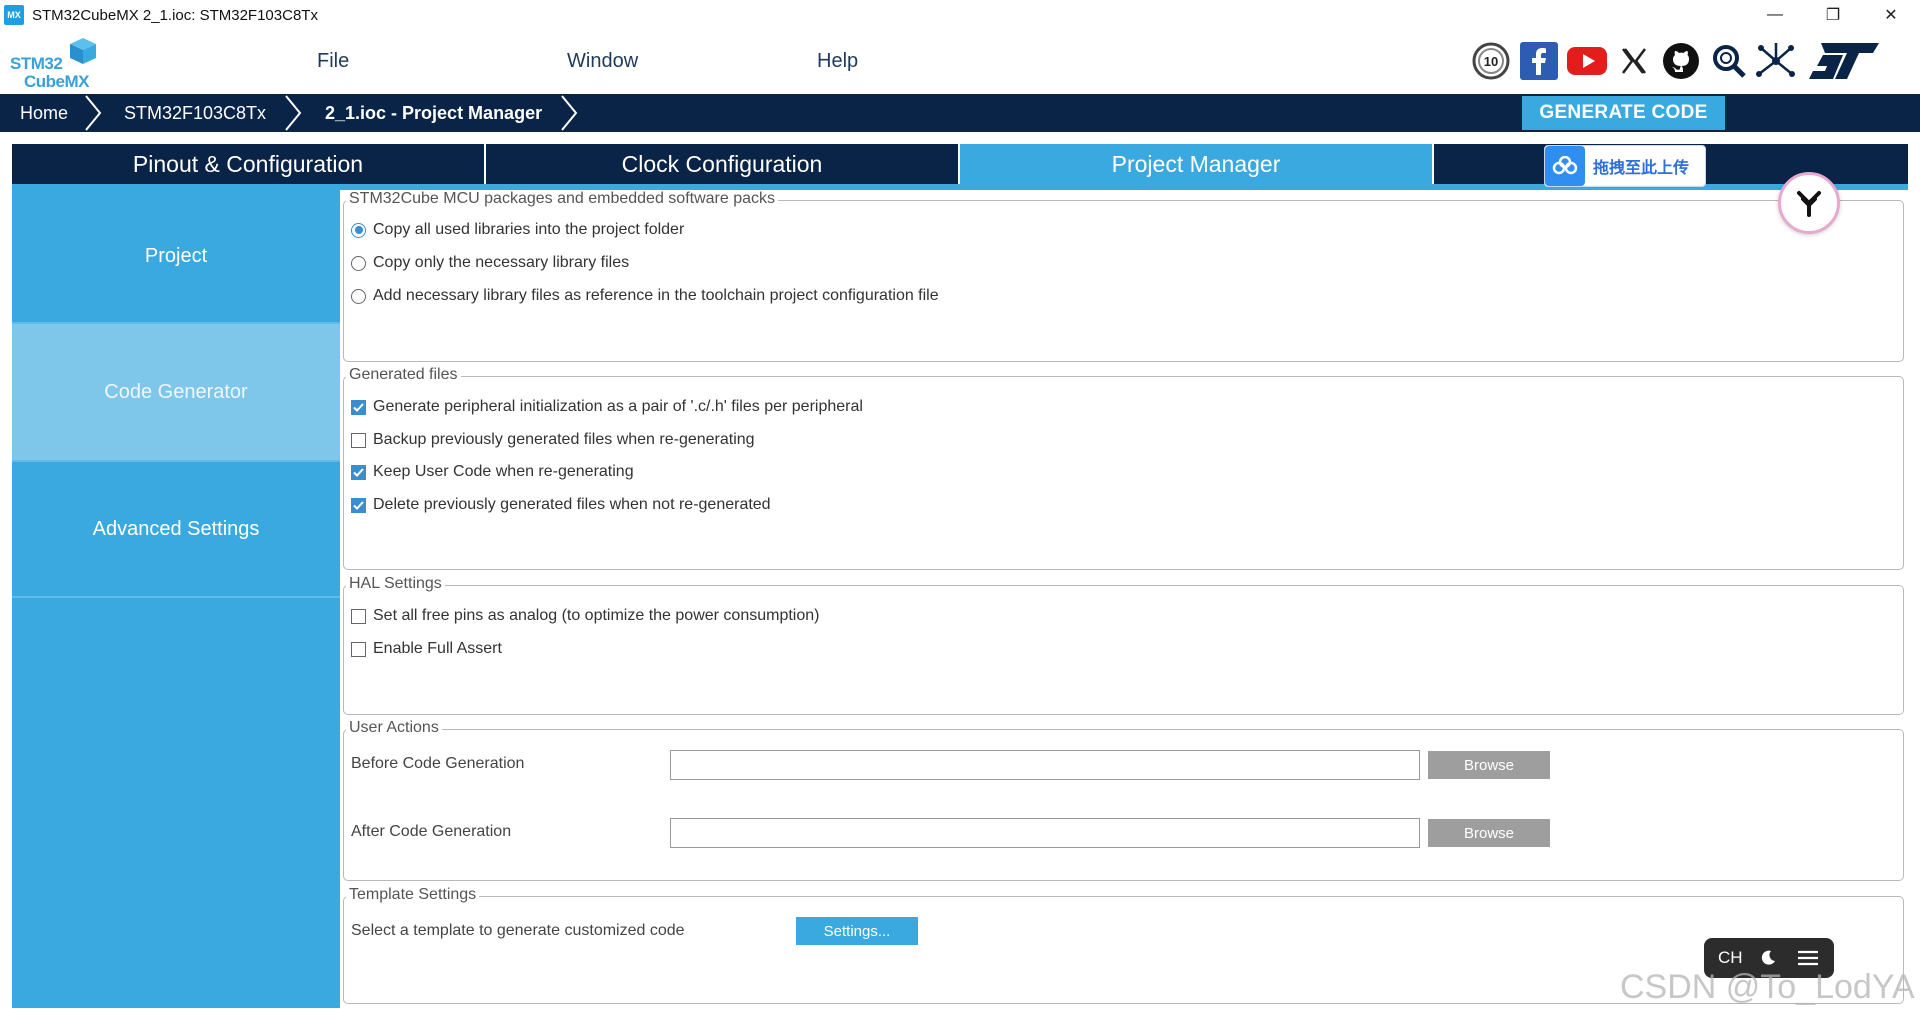 The width and height of the screenshot is (1920, 1020). I want to click on checkbox-full-assert: Enable Full Assert, so click(426, 649).